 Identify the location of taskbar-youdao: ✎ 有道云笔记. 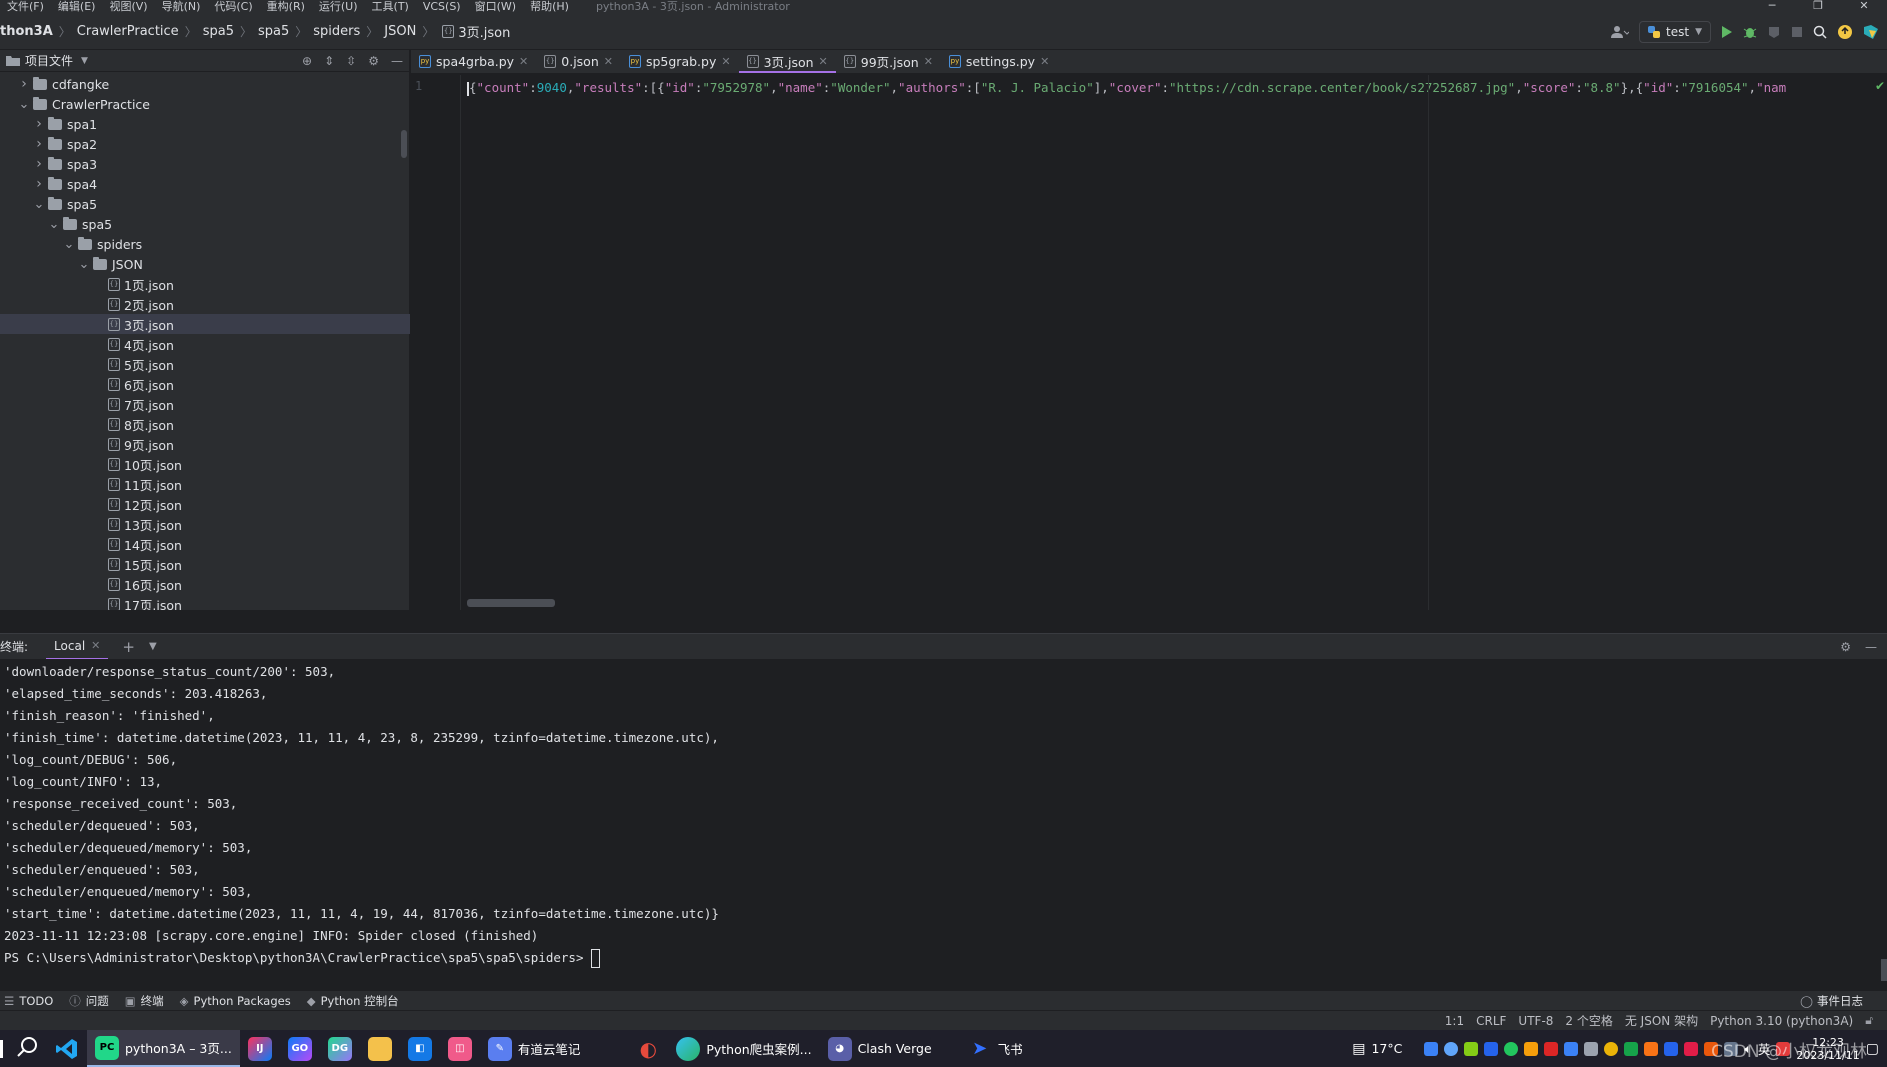
(534, 1048).